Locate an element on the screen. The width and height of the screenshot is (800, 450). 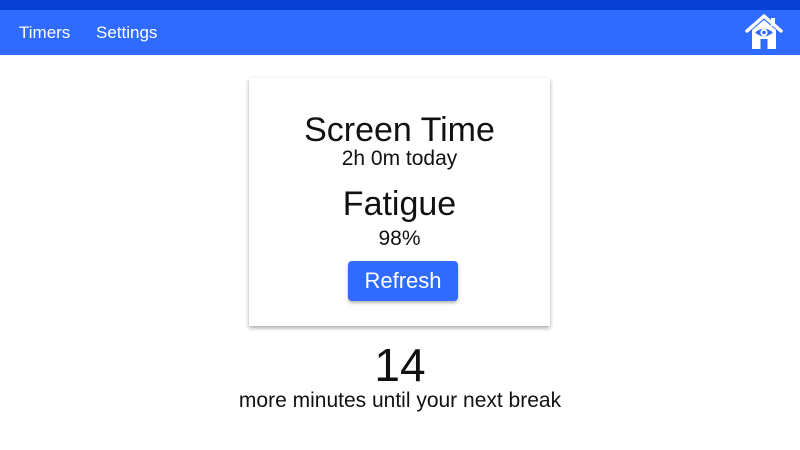
home-icon is located at coordinates (764, 32).